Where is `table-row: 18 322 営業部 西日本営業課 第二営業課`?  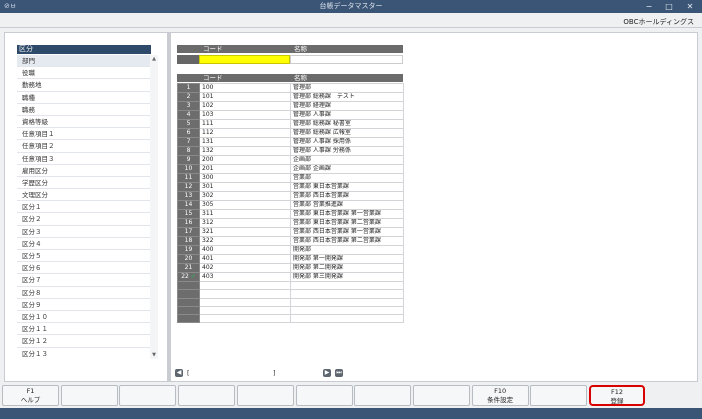
table-row: 18 322 営業部 西日本営業課 第二営業課 is located at coordinates (290, 241).